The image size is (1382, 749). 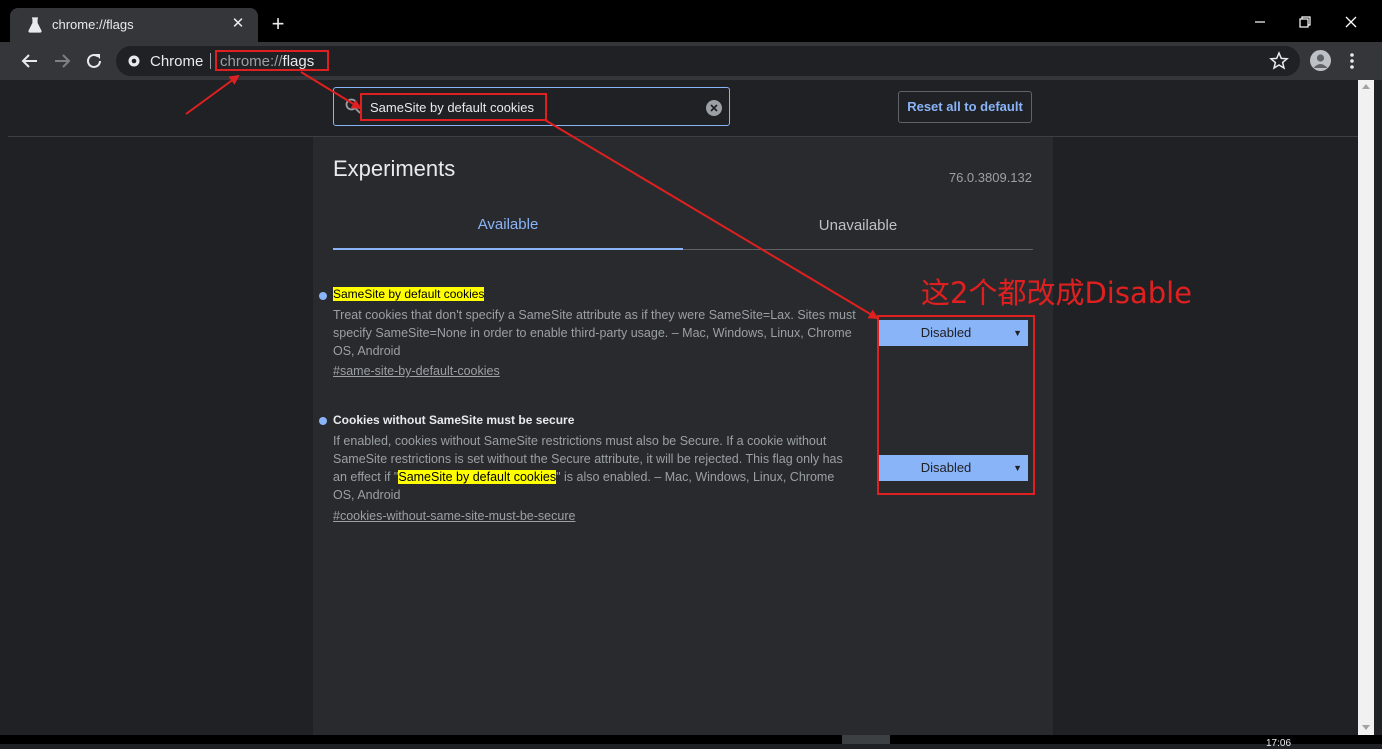 I want to click on clear-search-icon, so click(x=714, y=108).